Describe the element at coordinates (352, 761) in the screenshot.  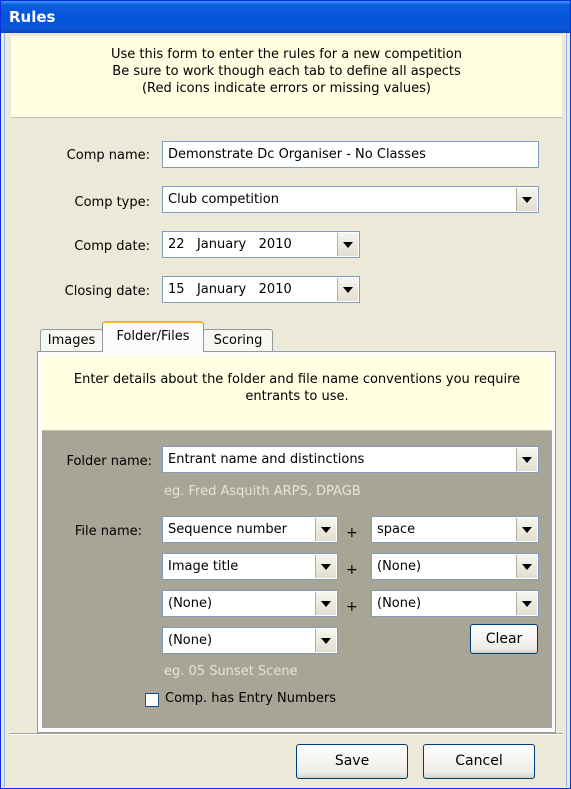
I see `save-button: Save` at that location.